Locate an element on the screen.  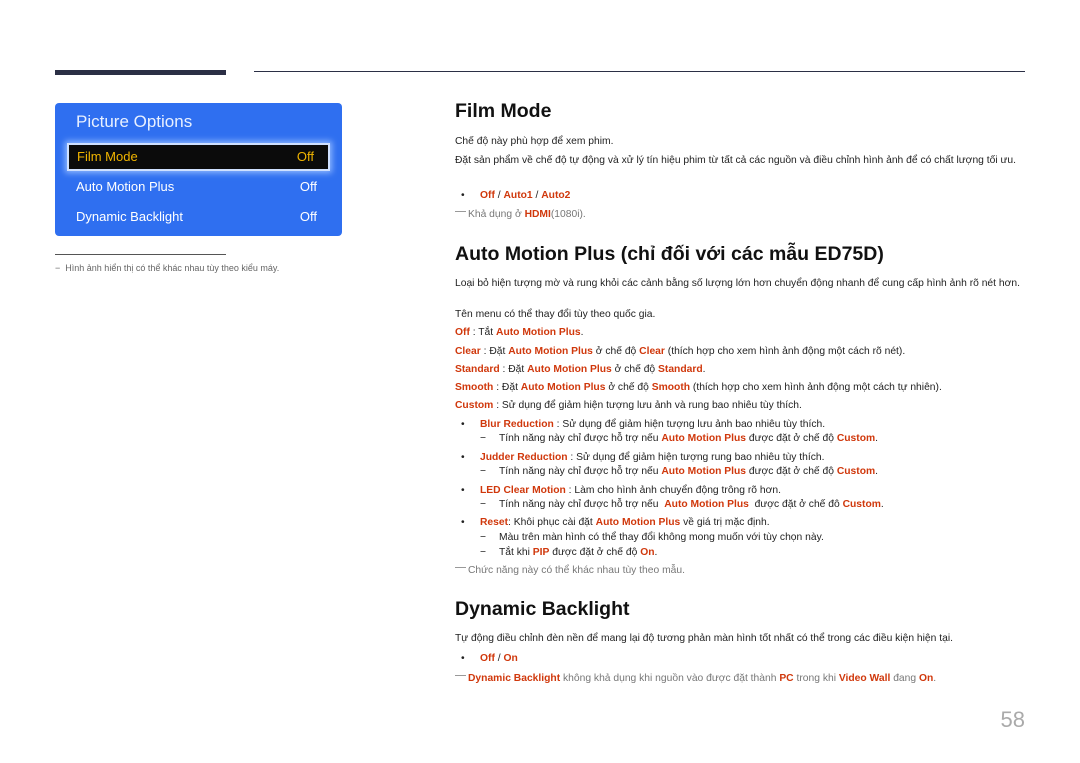
key: PIP is located at coordinates (541, 552).